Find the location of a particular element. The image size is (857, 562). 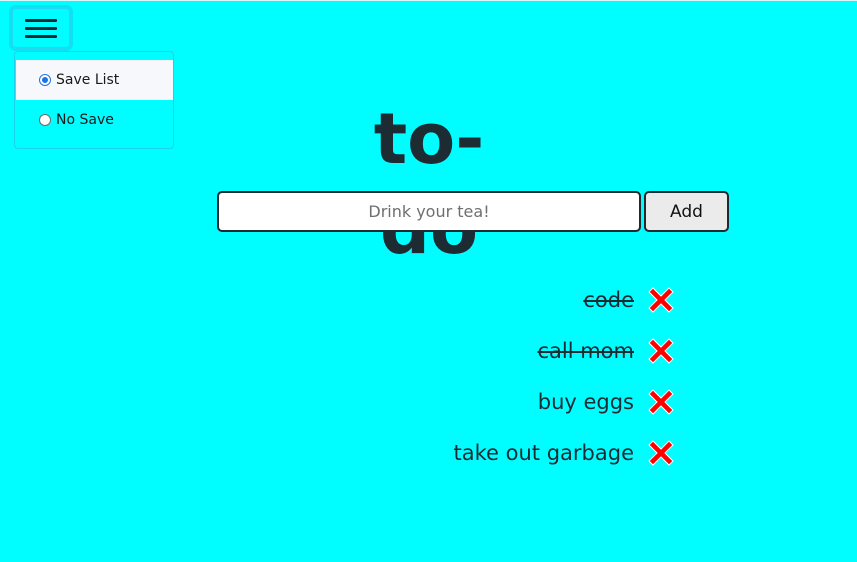

todo-item: take out garbage is located at coordinates (566, 453).